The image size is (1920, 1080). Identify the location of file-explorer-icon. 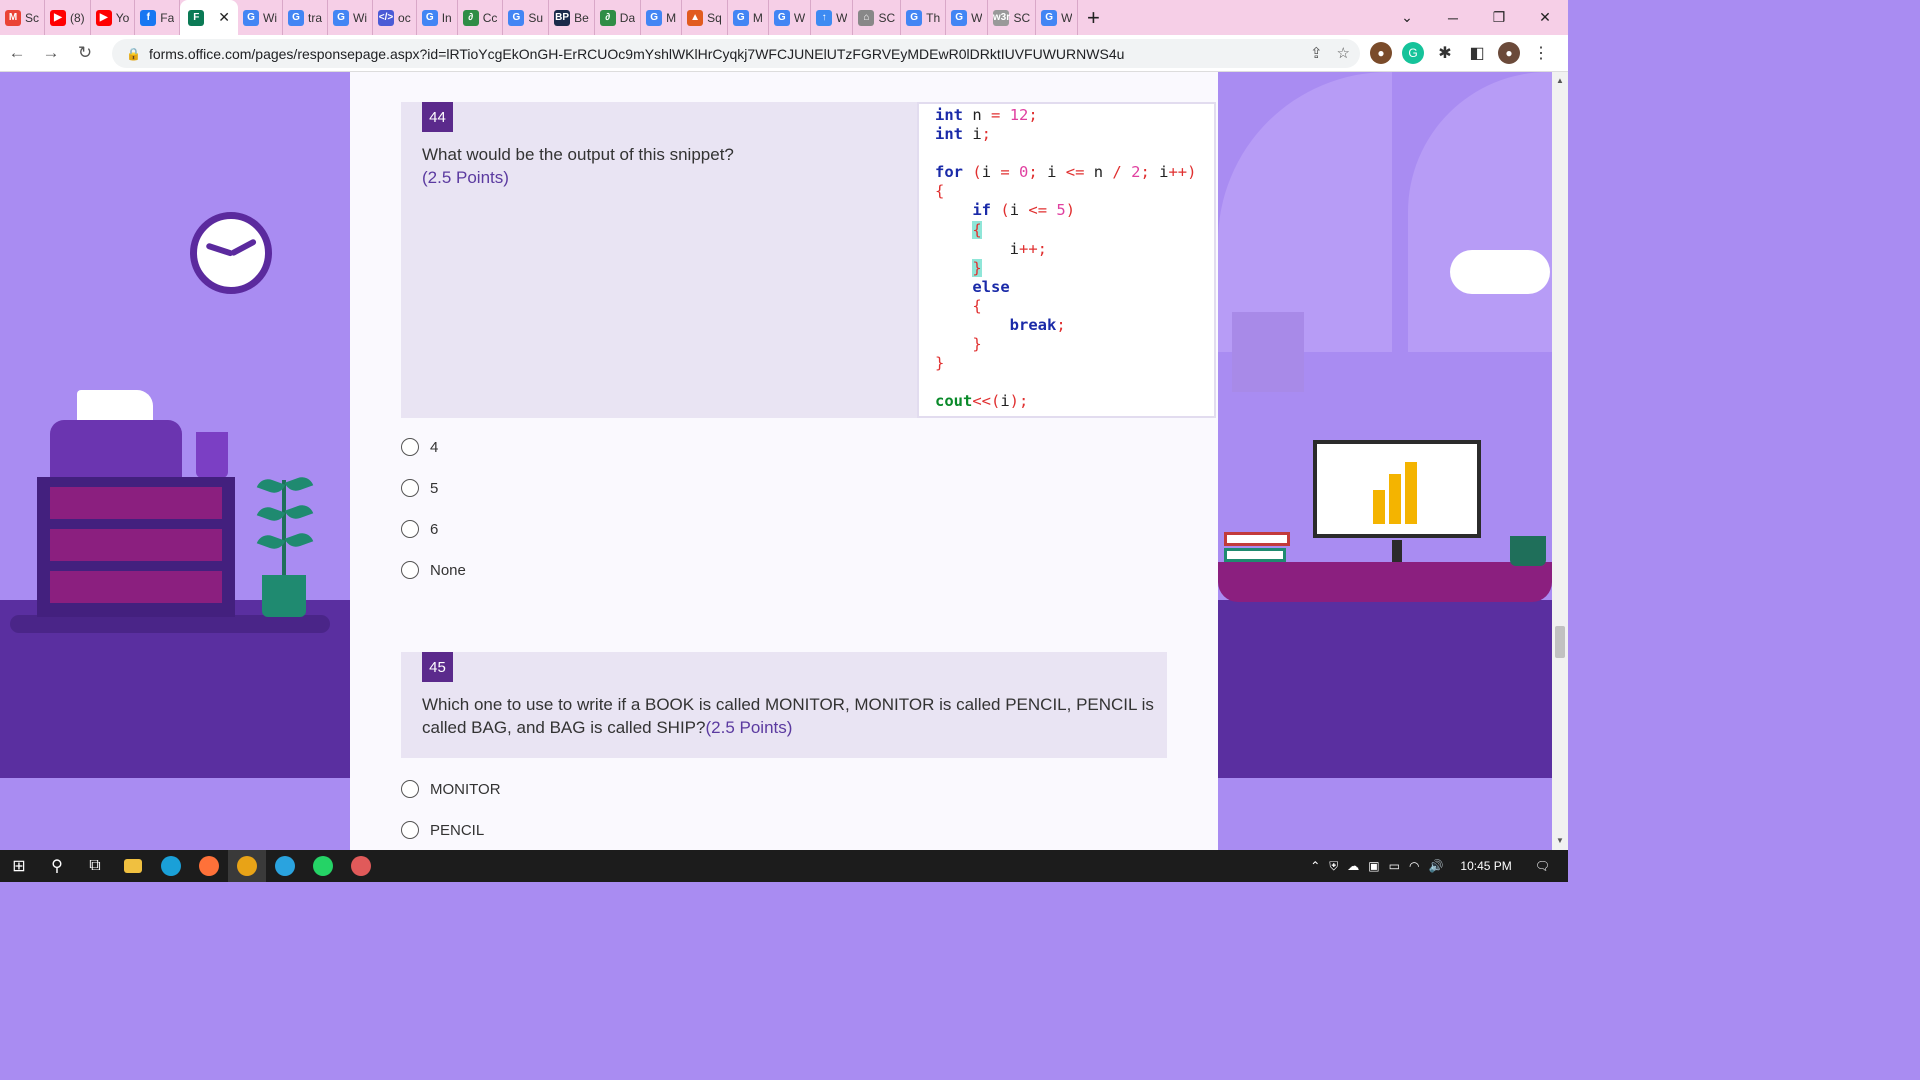
(133, 866).